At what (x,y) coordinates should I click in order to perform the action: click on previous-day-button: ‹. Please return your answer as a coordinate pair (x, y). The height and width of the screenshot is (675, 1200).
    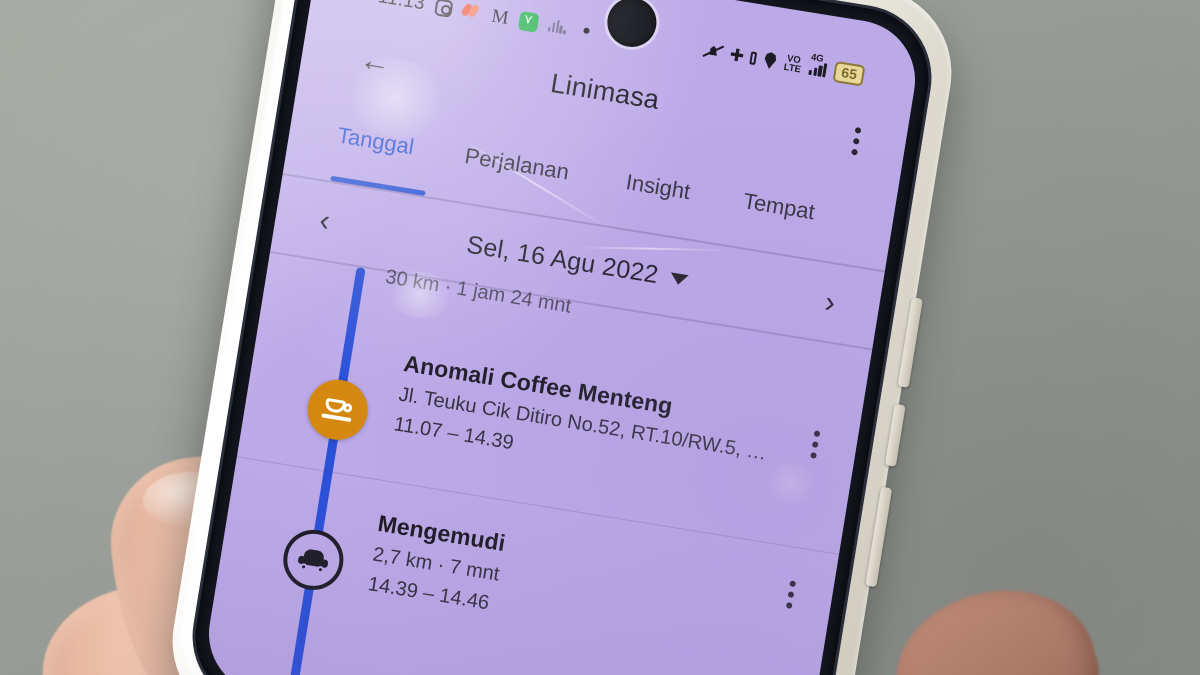
    Looking at the image, I should click on (324, 221).